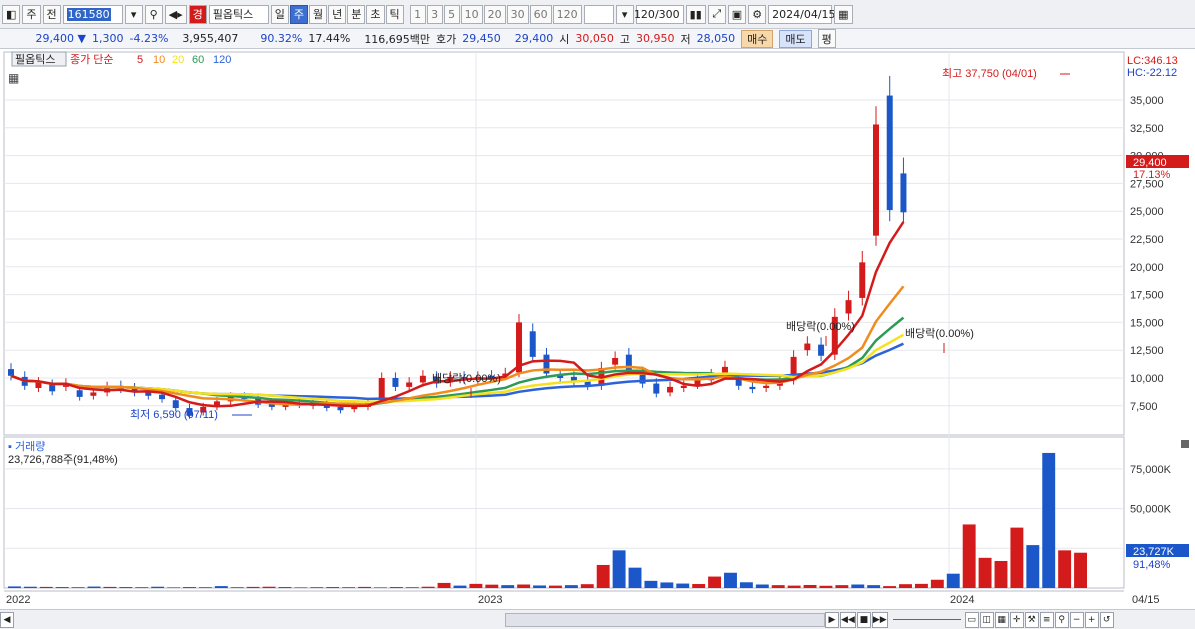 This screenshot has width=1195, height=629. Describe the element at coordinates (540, 14) in the screenshot. I see `minute-unit-6: 60` at that location.